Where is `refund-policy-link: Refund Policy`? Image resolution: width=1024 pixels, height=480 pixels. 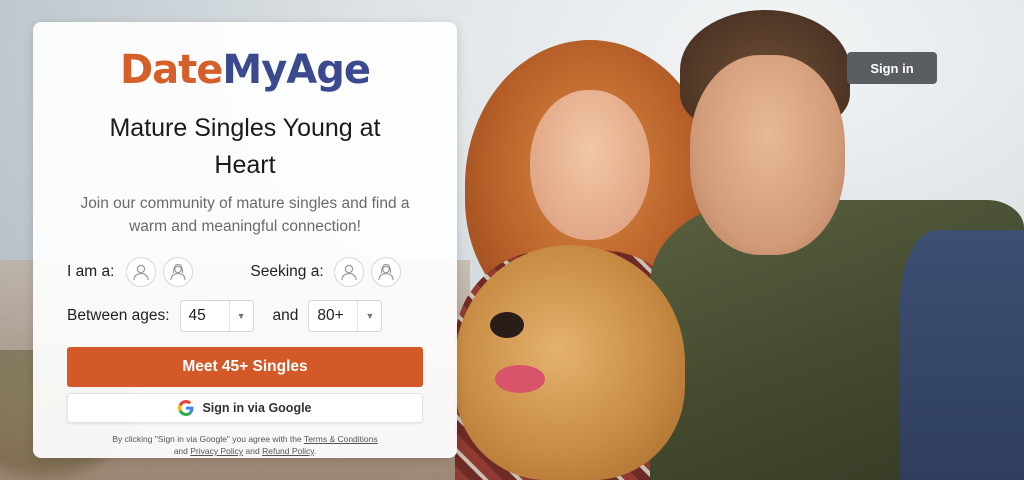
refund-policy-link: Refund Policy is located at coordinates (288, 451).